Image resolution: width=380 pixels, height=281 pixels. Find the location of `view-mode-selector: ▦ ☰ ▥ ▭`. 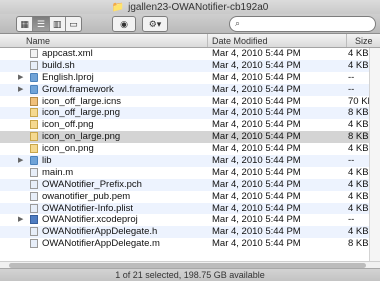

view-mode-selector: ▦ ☰ ▥ ▭ is located at coordinates (49, 24).